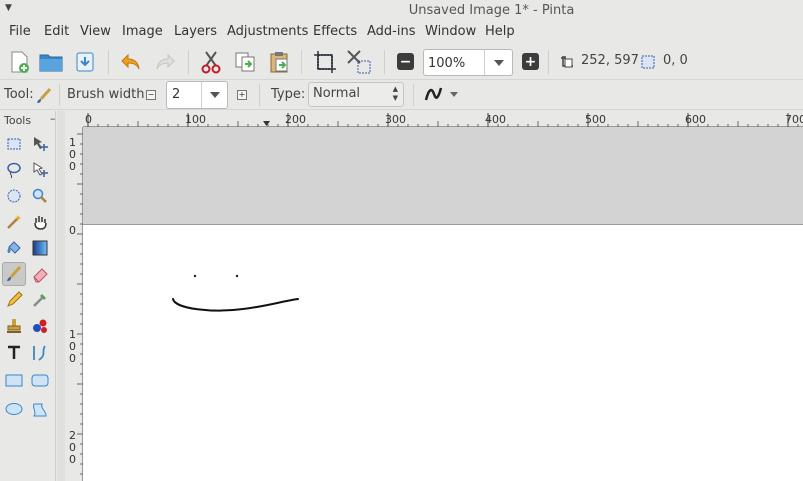 The image size is (803, 481). I want to click on menu-adjustments: Adjustments, so click(267, 31).